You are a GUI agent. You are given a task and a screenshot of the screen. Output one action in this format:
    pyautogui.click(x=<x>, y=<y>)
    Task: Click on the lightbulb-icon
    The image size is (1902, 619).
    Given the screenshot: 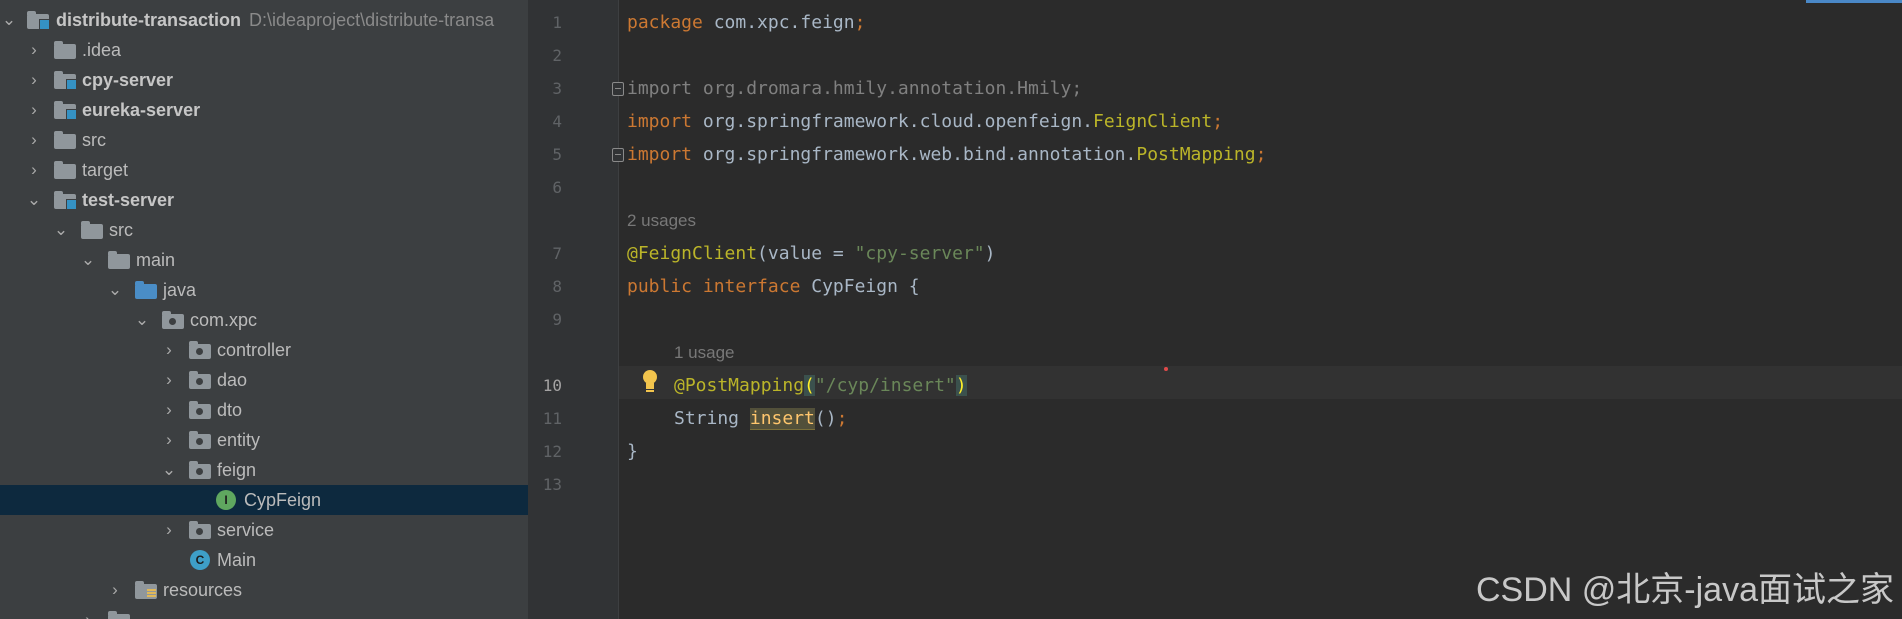 What is the action you would take?
    pyautogui.click(x=651, y=381)
    